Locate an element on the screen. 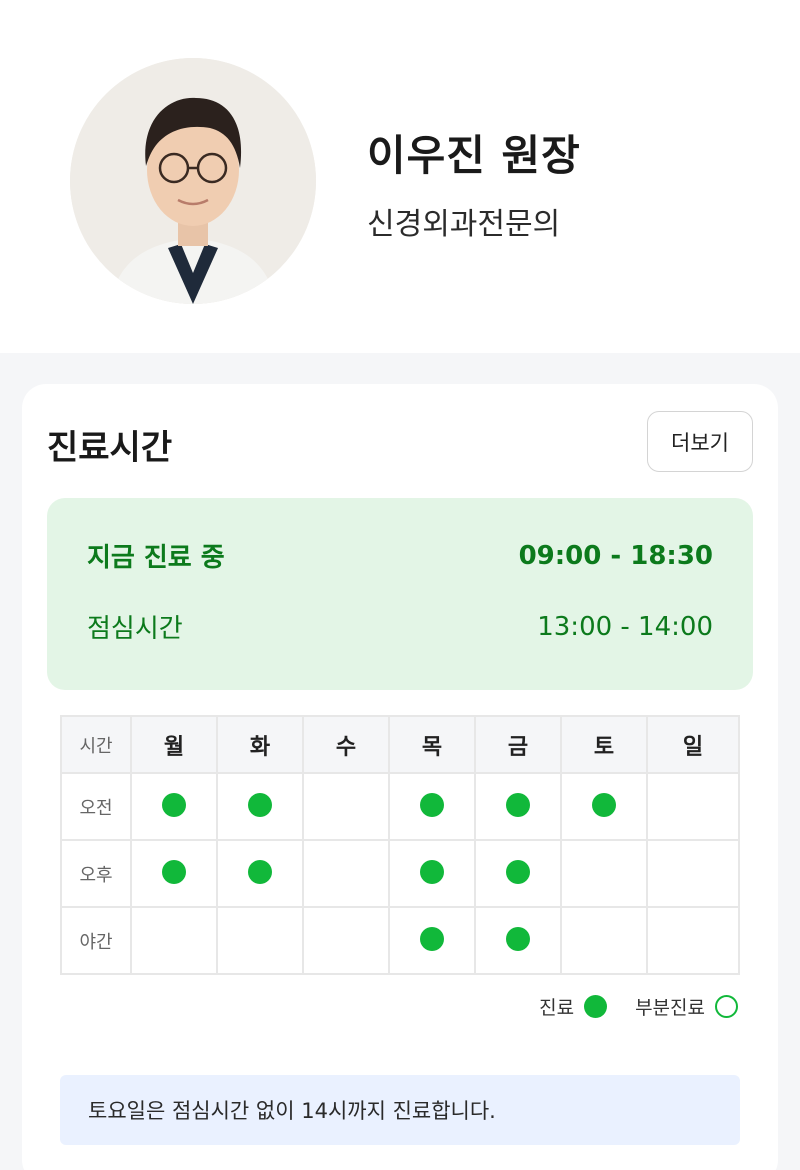  period-label: 야간 is located at coordinates (96, 940).